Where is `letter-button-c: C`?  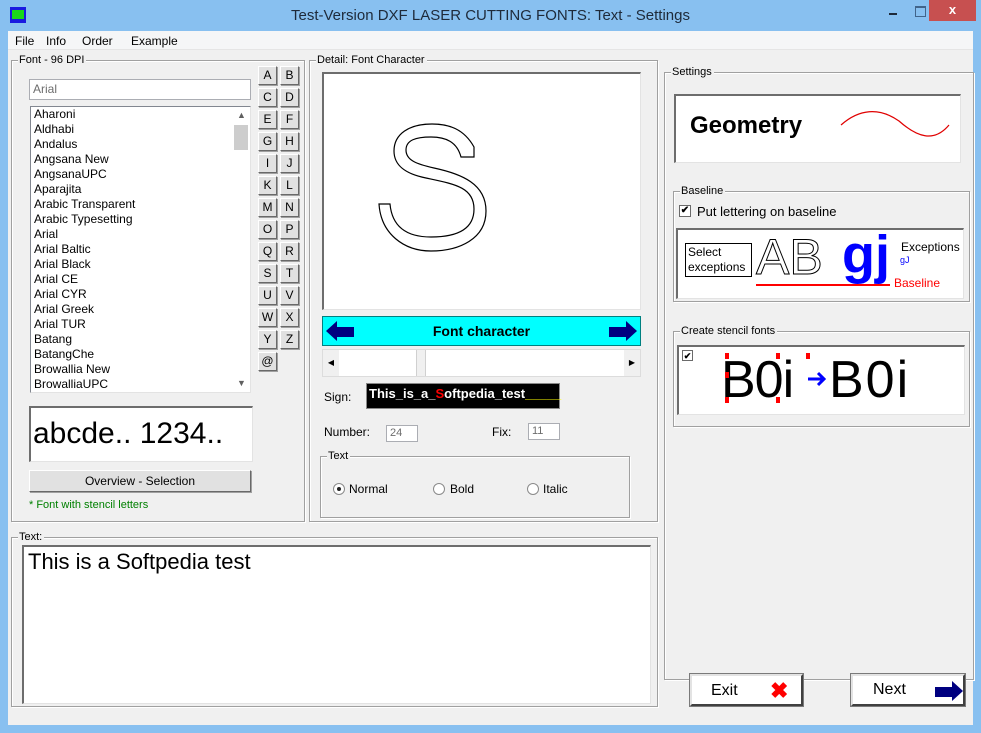
letter-button-c: C is located at coordinates (267, 97).